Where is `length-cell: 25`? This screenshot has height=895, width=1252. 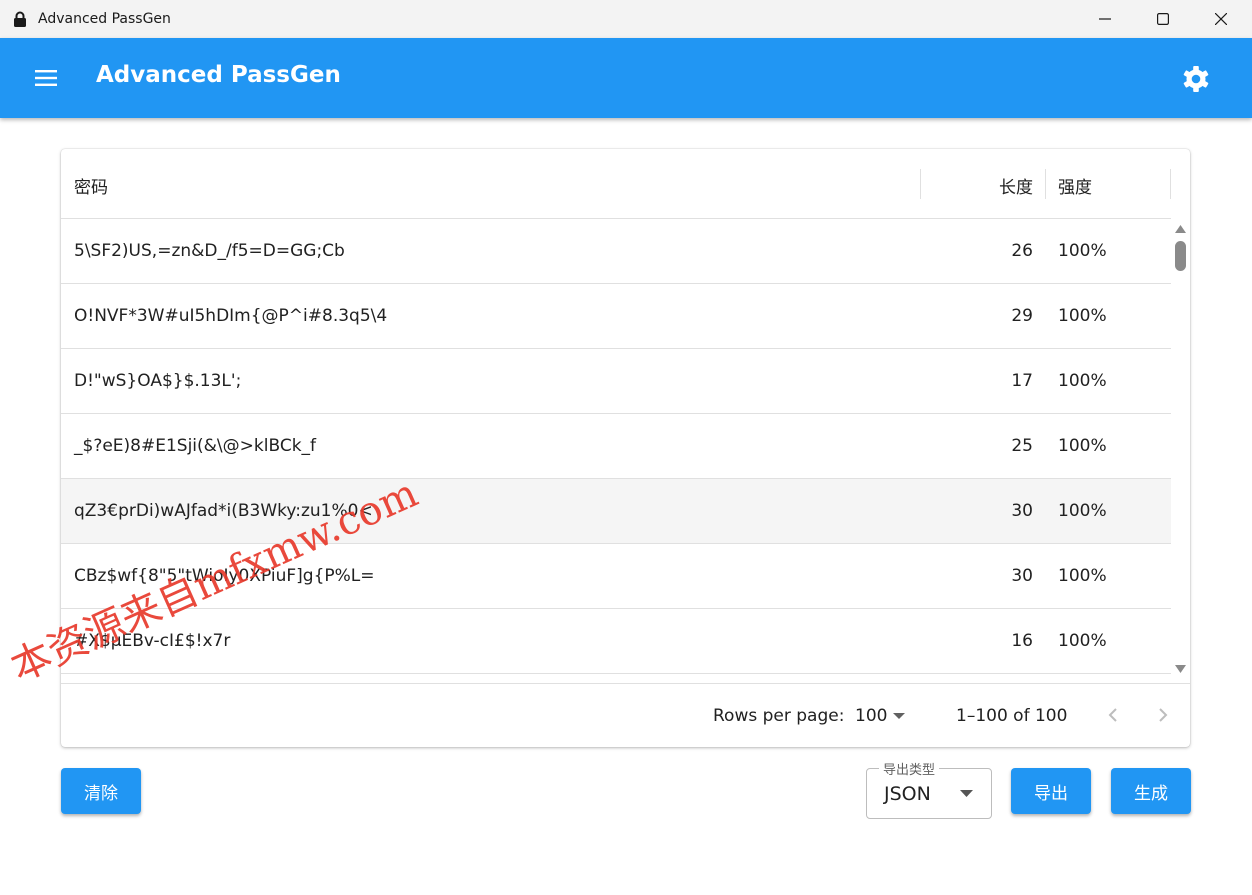
length-cell: 25 is located at coordinates (1022, 446).